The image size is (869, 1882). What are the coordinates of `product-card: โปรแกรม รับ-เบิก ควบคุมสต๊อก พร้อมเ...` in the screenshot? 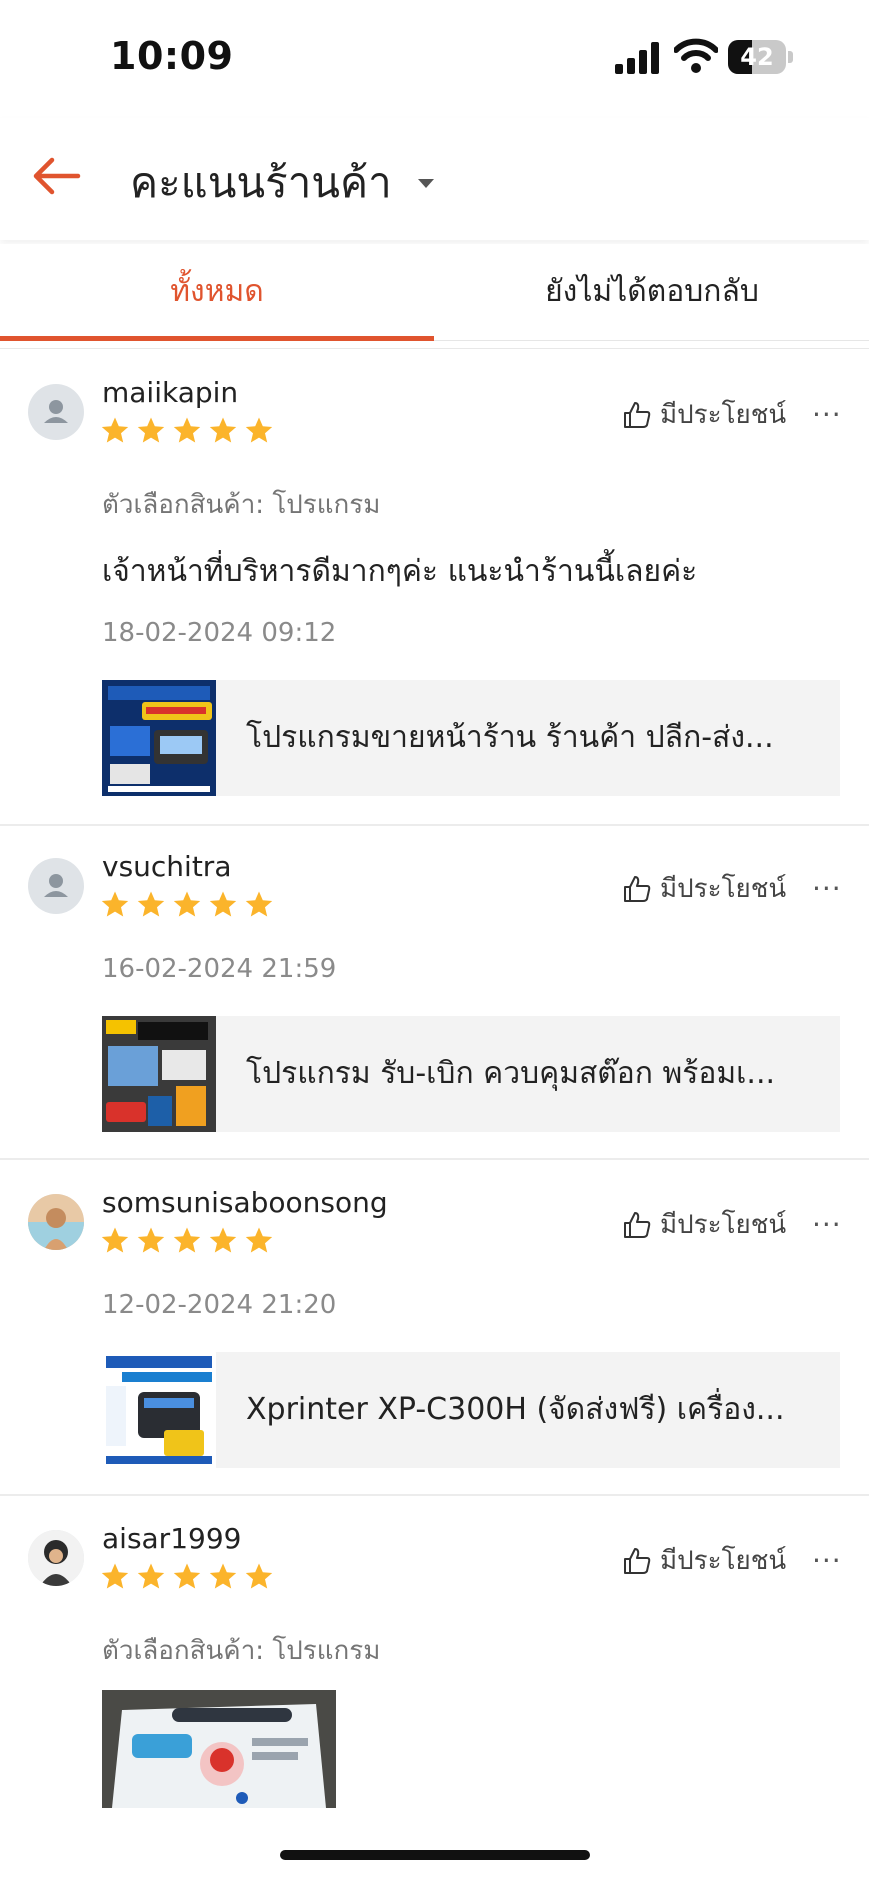 It's located at (471, 1074).